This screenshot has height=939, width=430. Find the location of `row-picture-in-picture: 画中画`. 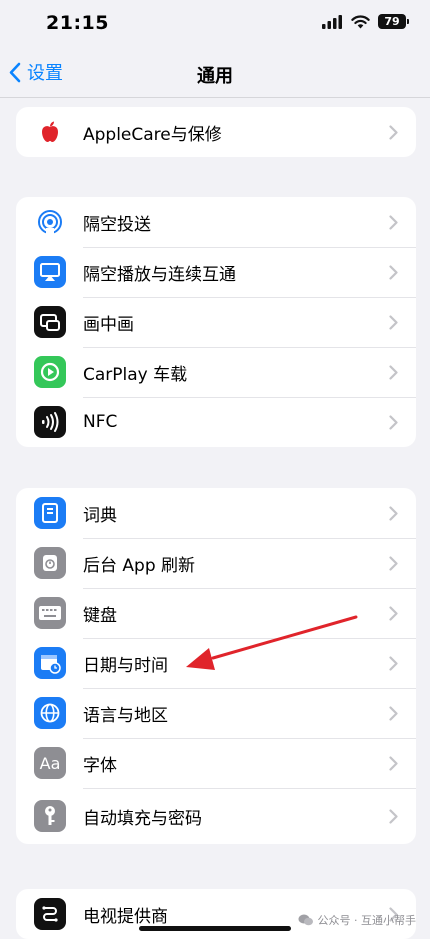

row-picture-in-picture: 画中画 is located at coordinates (216, 322).